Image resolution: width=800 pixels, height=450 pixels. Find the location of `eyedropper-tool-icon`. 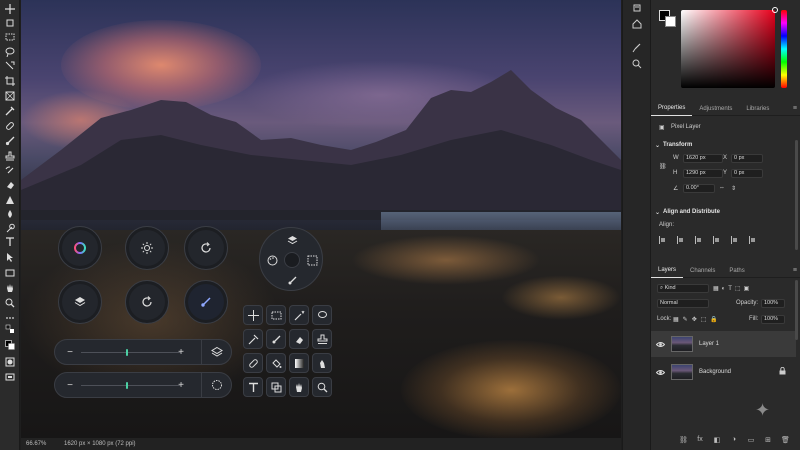

eyedropper-tool-icon is located at coordinates (10, 111).